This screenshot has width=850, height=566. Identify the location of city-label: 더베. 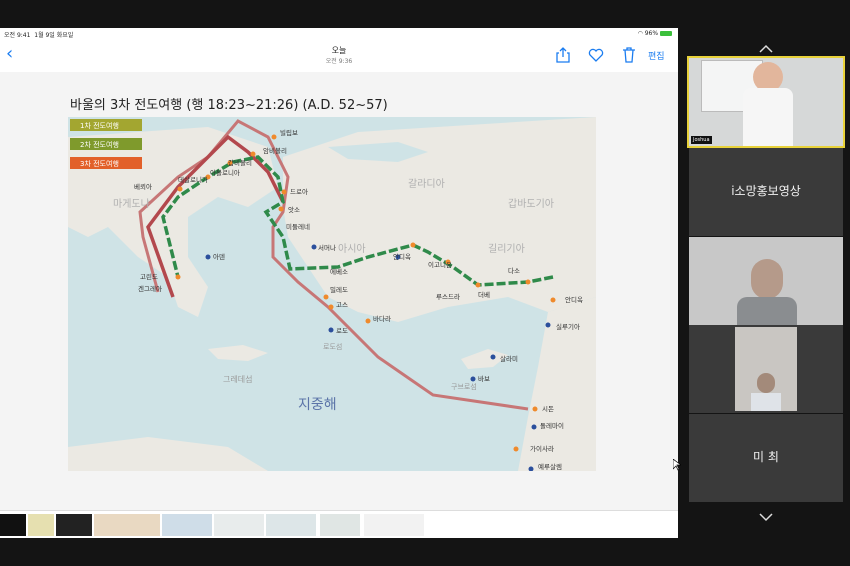
(484, 294).